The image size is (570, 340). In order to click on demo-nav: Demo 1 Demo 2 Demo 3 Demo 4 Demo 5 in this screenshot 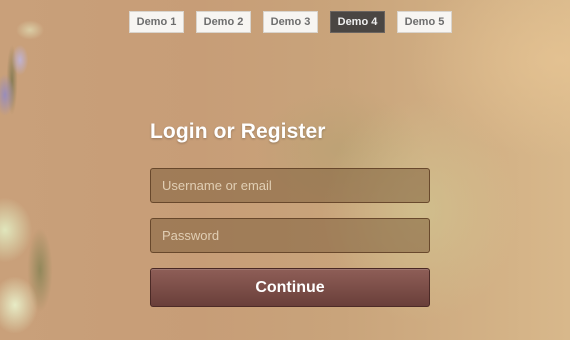, I will do `click(290, 22)`.